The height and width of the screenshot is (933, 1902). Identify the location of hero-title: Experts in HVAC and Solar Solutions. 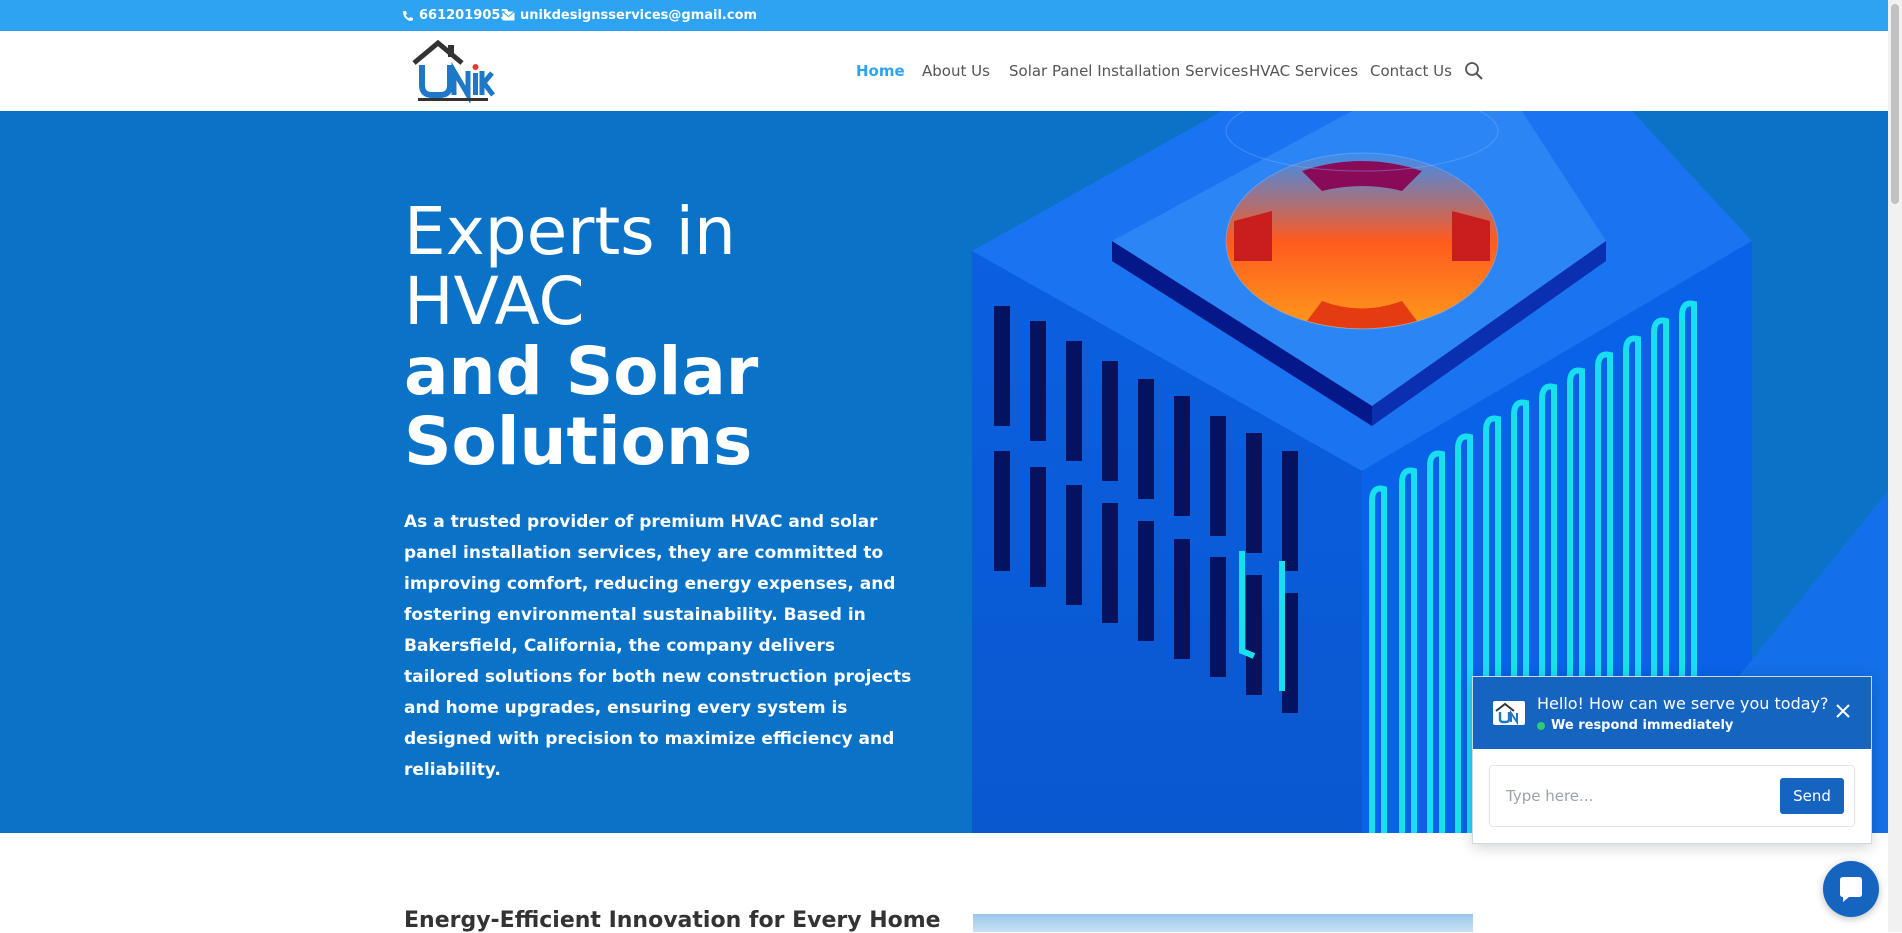
(581, 337).